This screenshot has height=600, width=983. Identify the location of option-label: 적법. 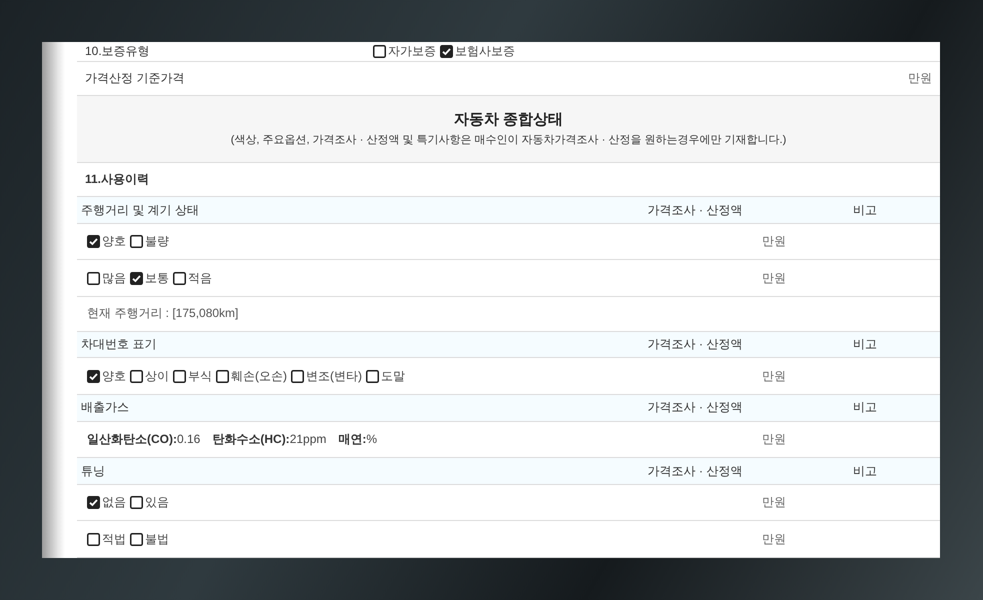
(114, 539).